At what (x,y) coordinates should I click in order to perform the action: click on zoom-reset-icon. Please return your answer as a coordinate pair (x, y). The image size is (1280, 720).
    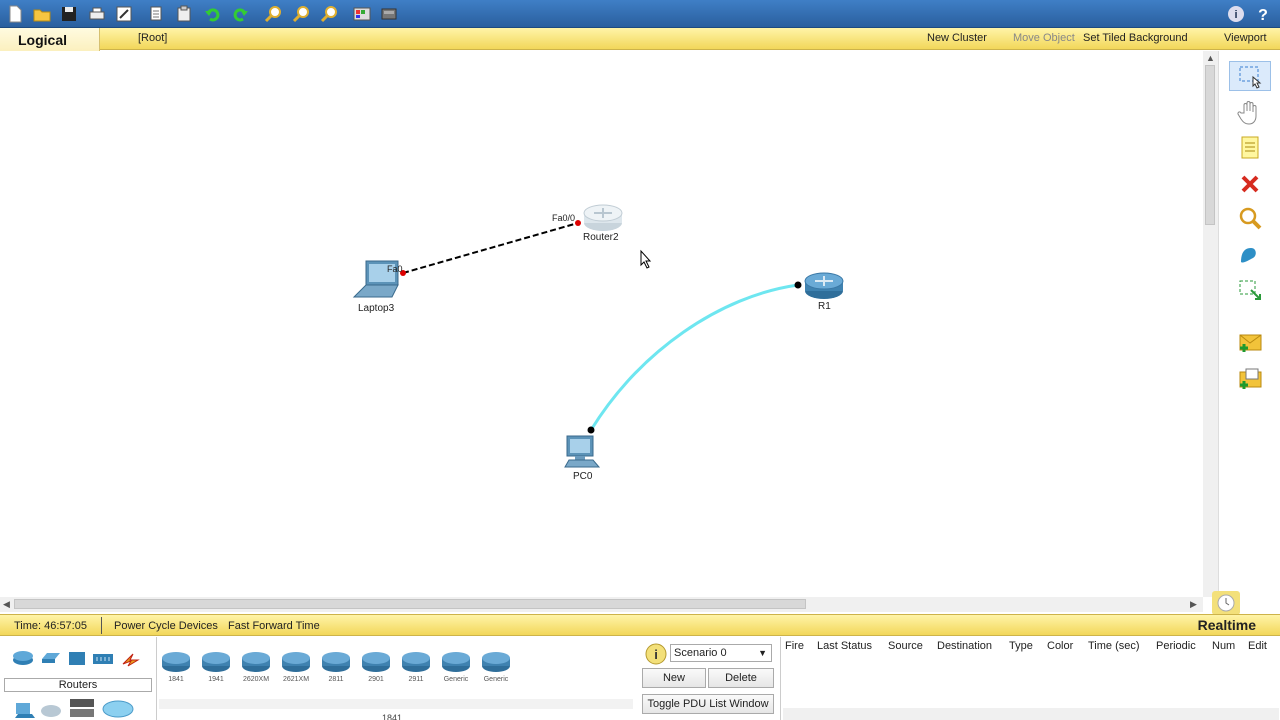
    Looking at the image, I should click on (301, 14).